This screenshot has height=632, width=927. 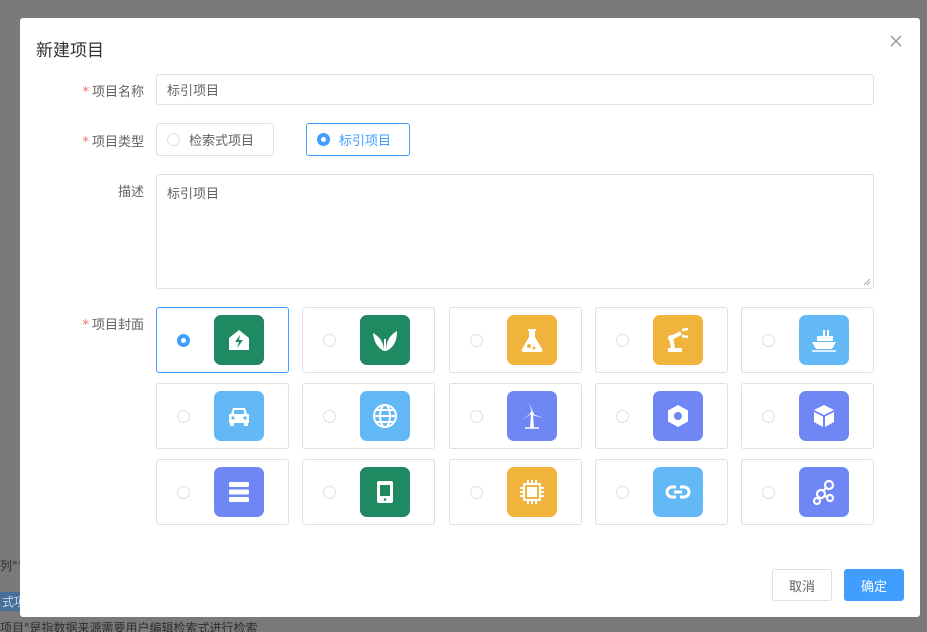 What do you see at coordinates (82, 323) in the screenshot?
I see `cover-label: *项目封面` at bounding box center [82, 323].